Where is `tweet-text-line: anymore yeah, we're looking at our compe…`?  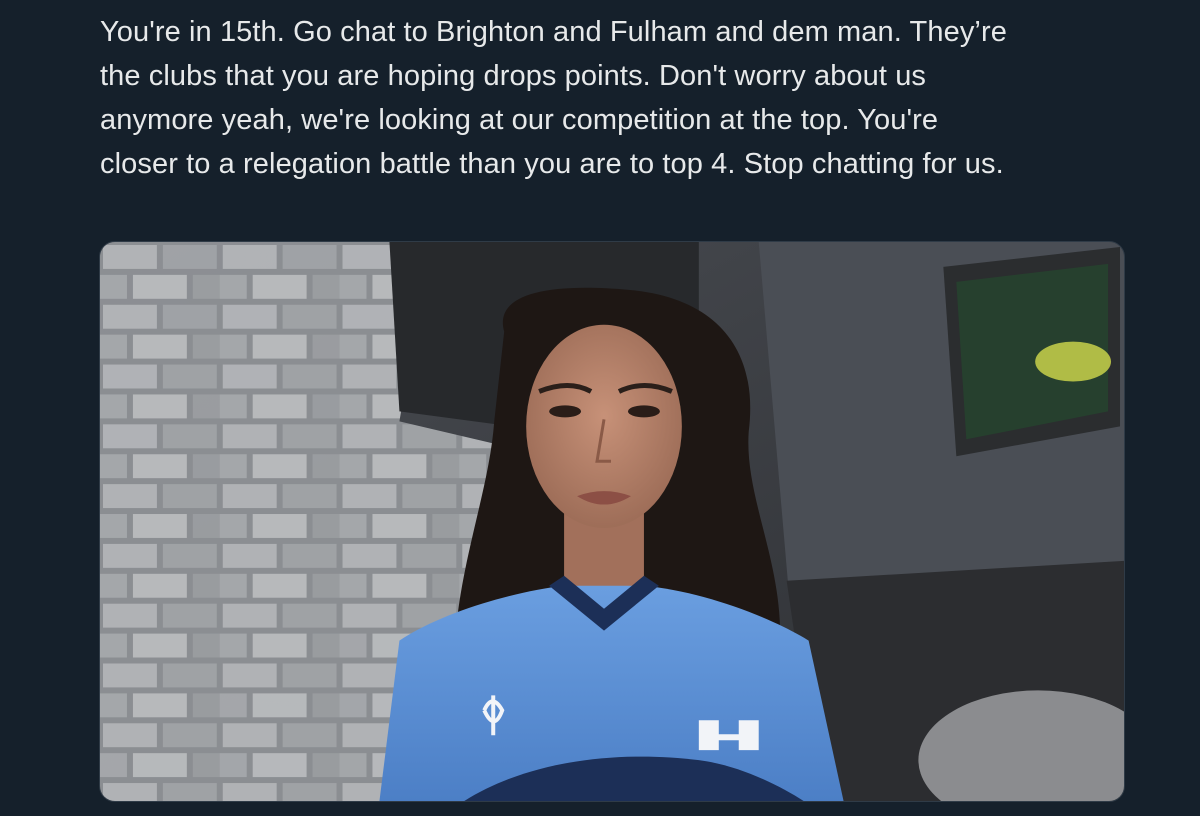 tweet-text-line: anymore yeah, we're looking at our compe… is located at coordinates (519, 120).